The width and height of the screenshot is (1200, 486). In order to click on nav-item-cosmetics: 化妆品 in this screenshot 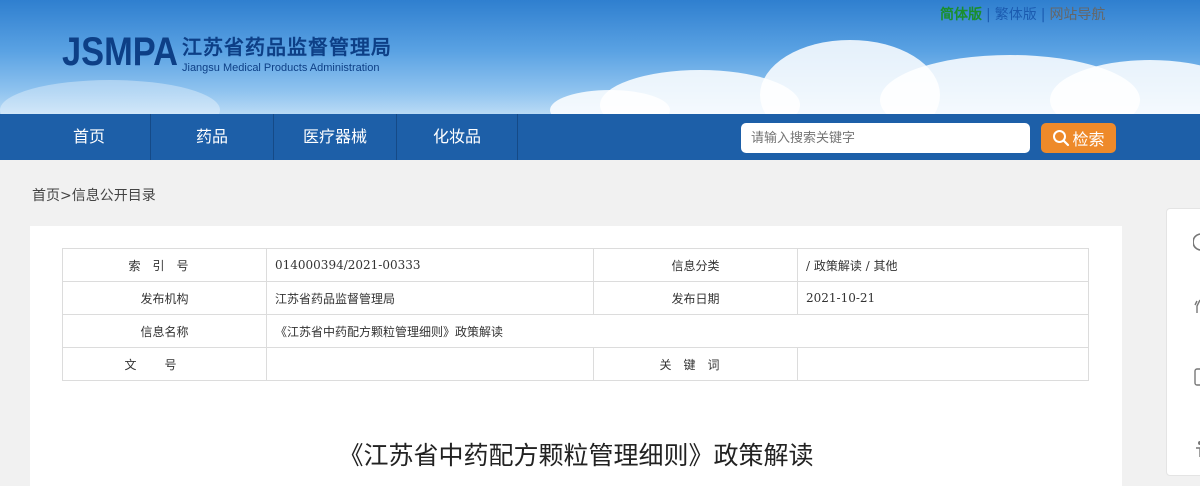, I will do `click(457, 137)`.